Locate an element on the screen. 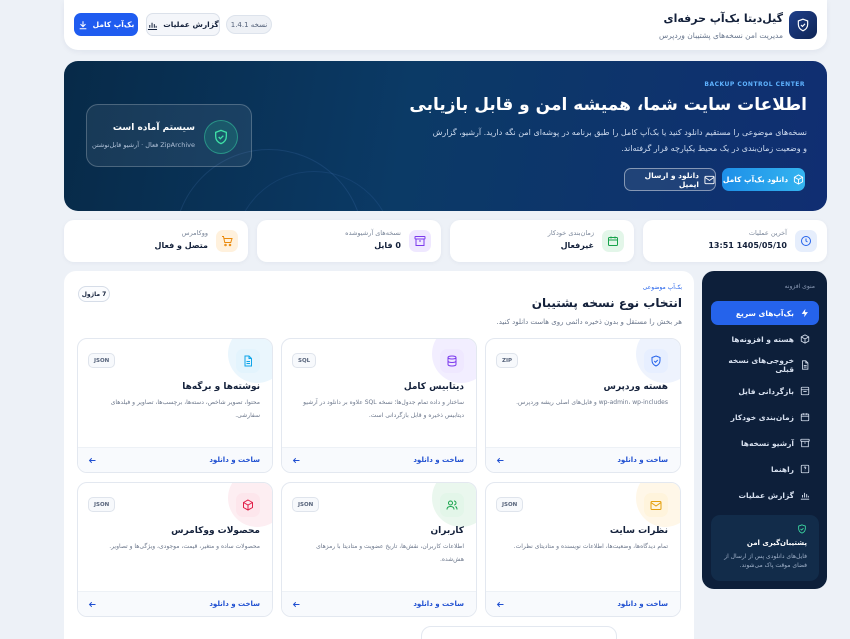  download-and-email-button: دانلود و ارسال ایمیل is located at coordinates (670, 179).